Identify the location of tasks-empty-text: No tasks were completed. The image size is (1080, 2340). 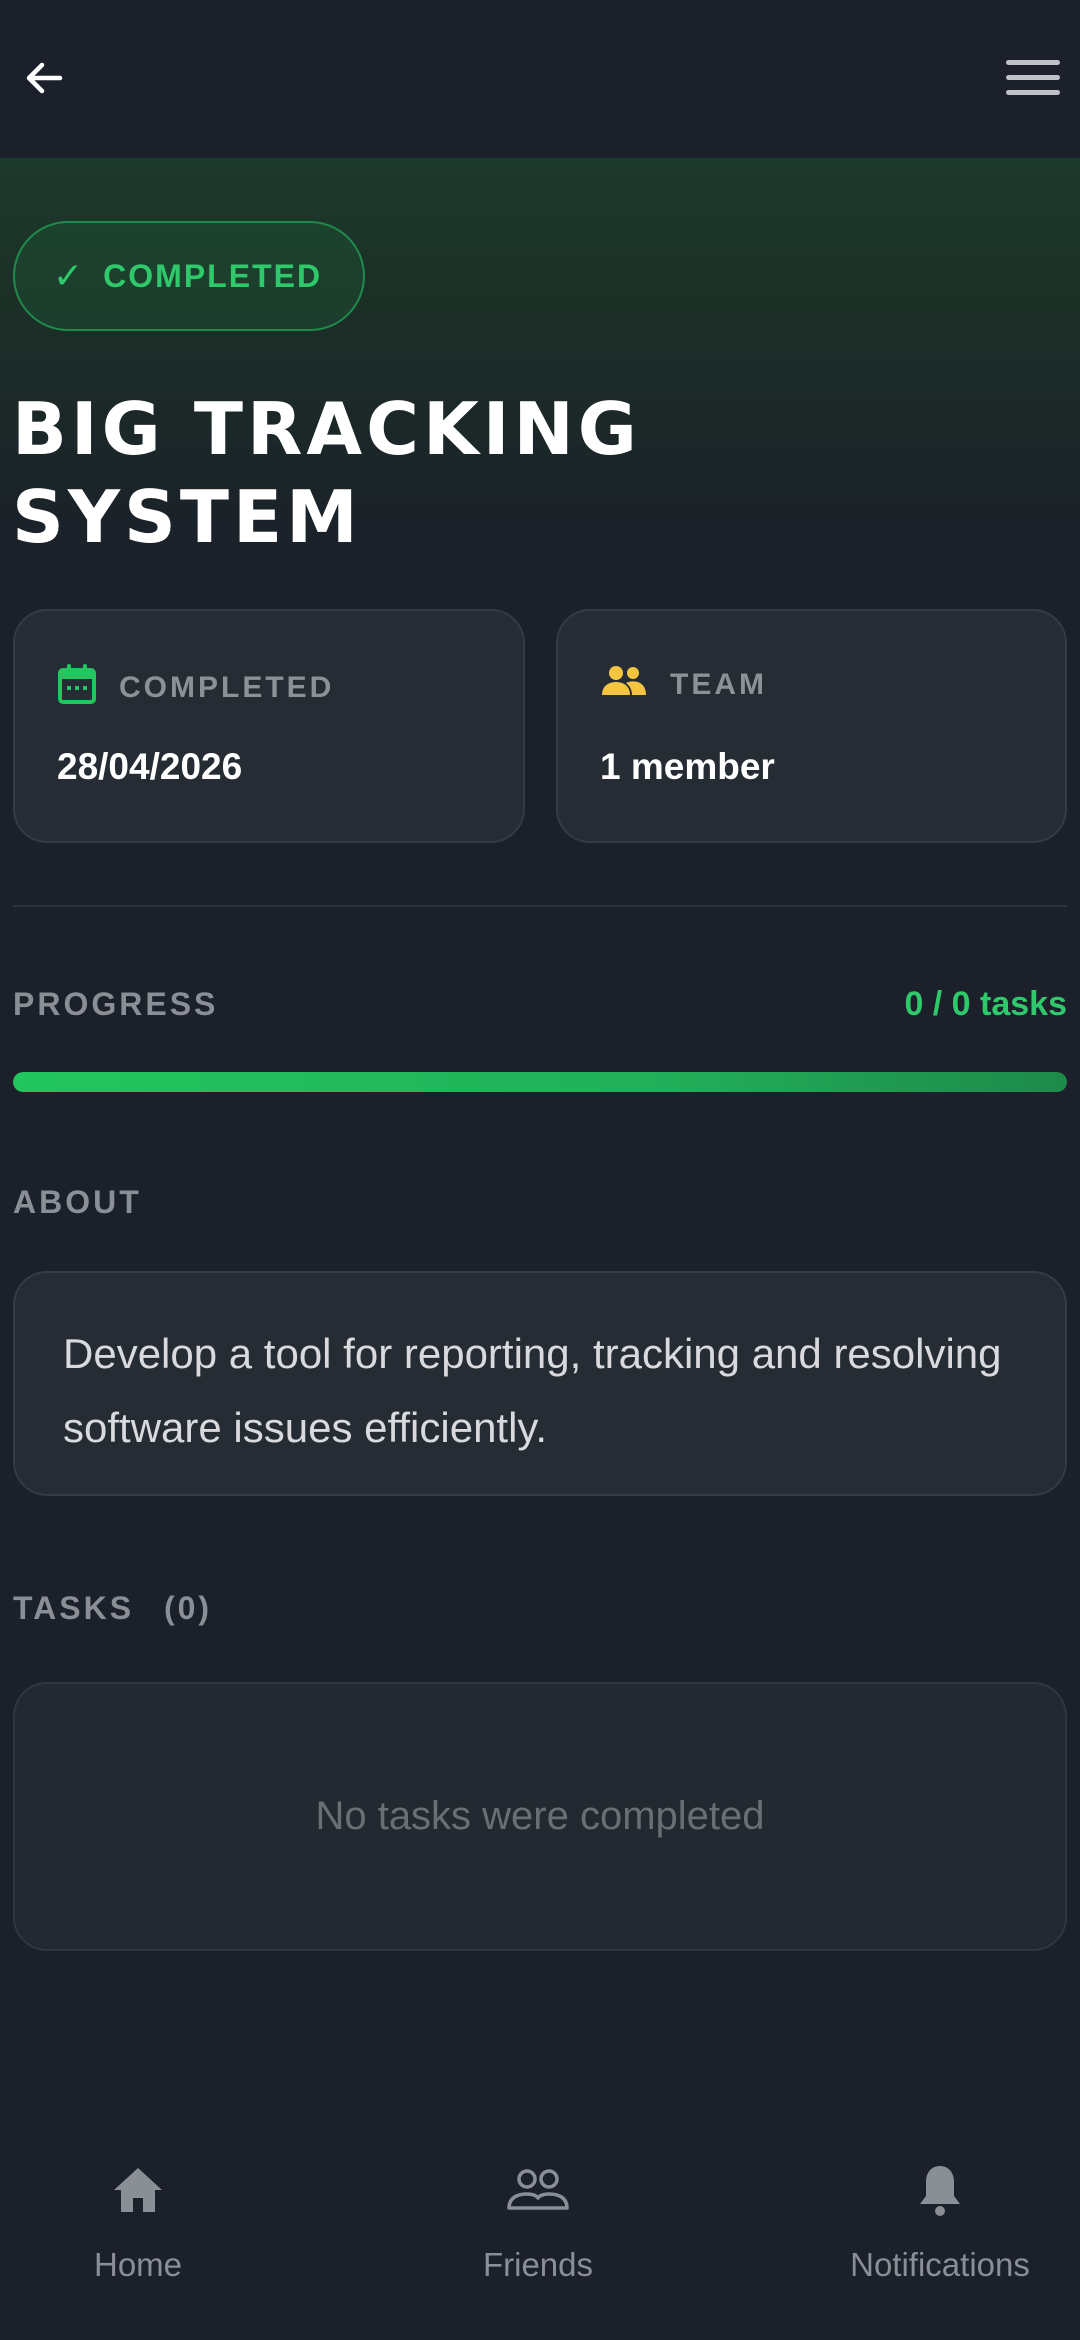
(540, 1816).